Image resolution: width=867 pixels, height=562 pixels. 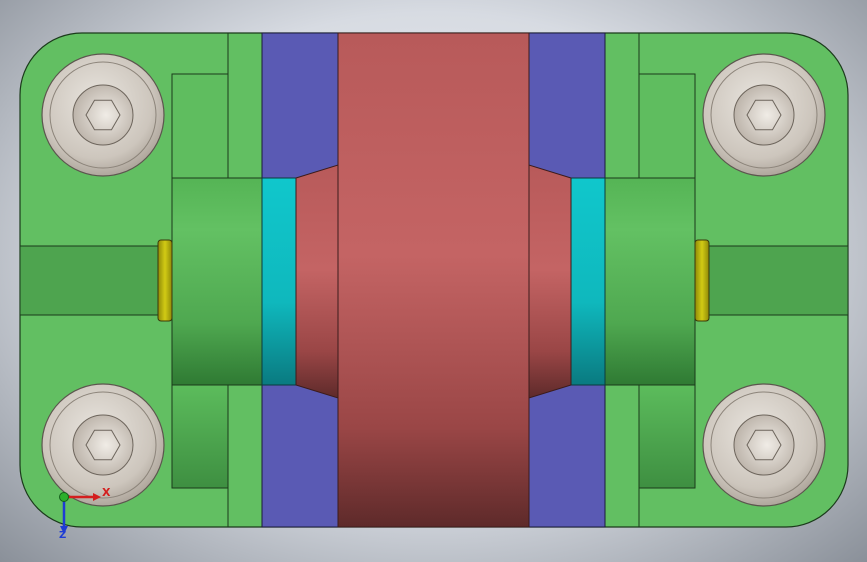 What do you see at coordinates (106, 492) in the screenshot?
I see `triad-x-label: X` at bounding box center [106, 492].